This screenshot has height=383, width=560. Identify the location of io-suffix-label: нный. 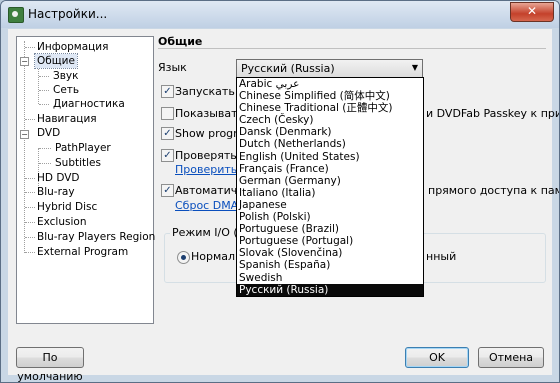
(441, 256).